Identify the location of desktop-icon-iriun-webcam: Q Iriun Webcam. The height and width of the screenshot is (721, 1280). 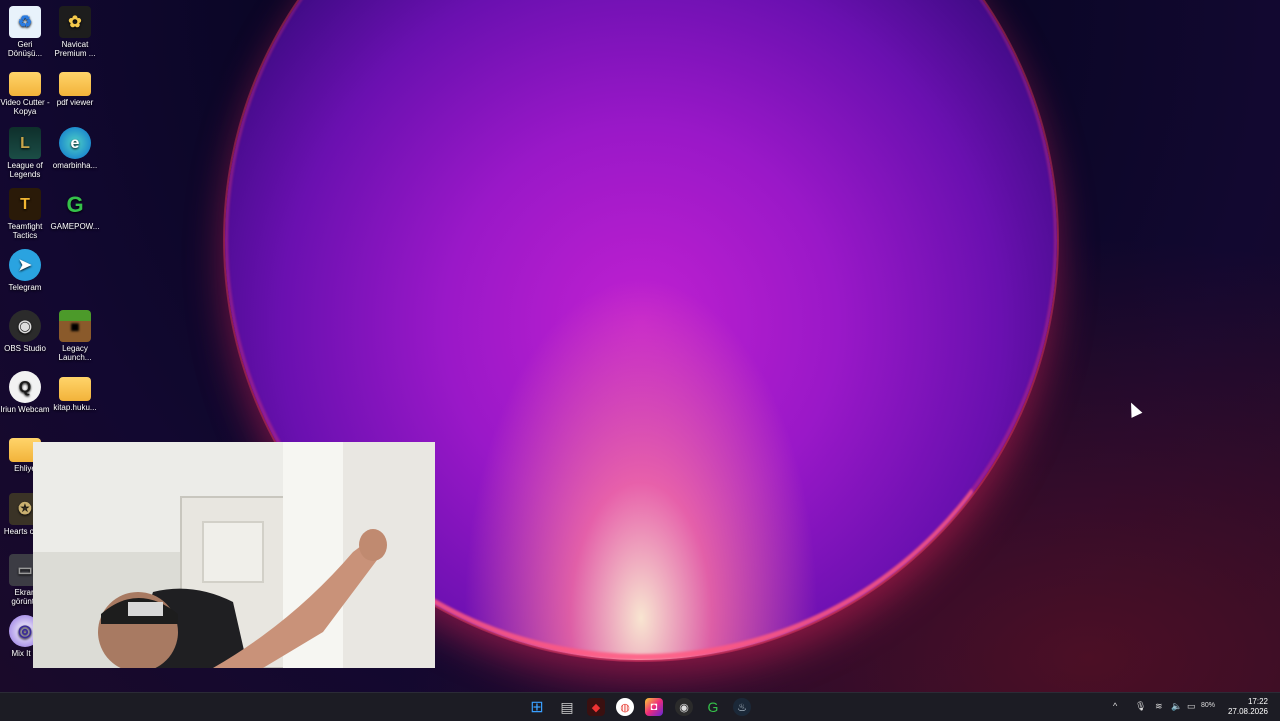
(25, 392).